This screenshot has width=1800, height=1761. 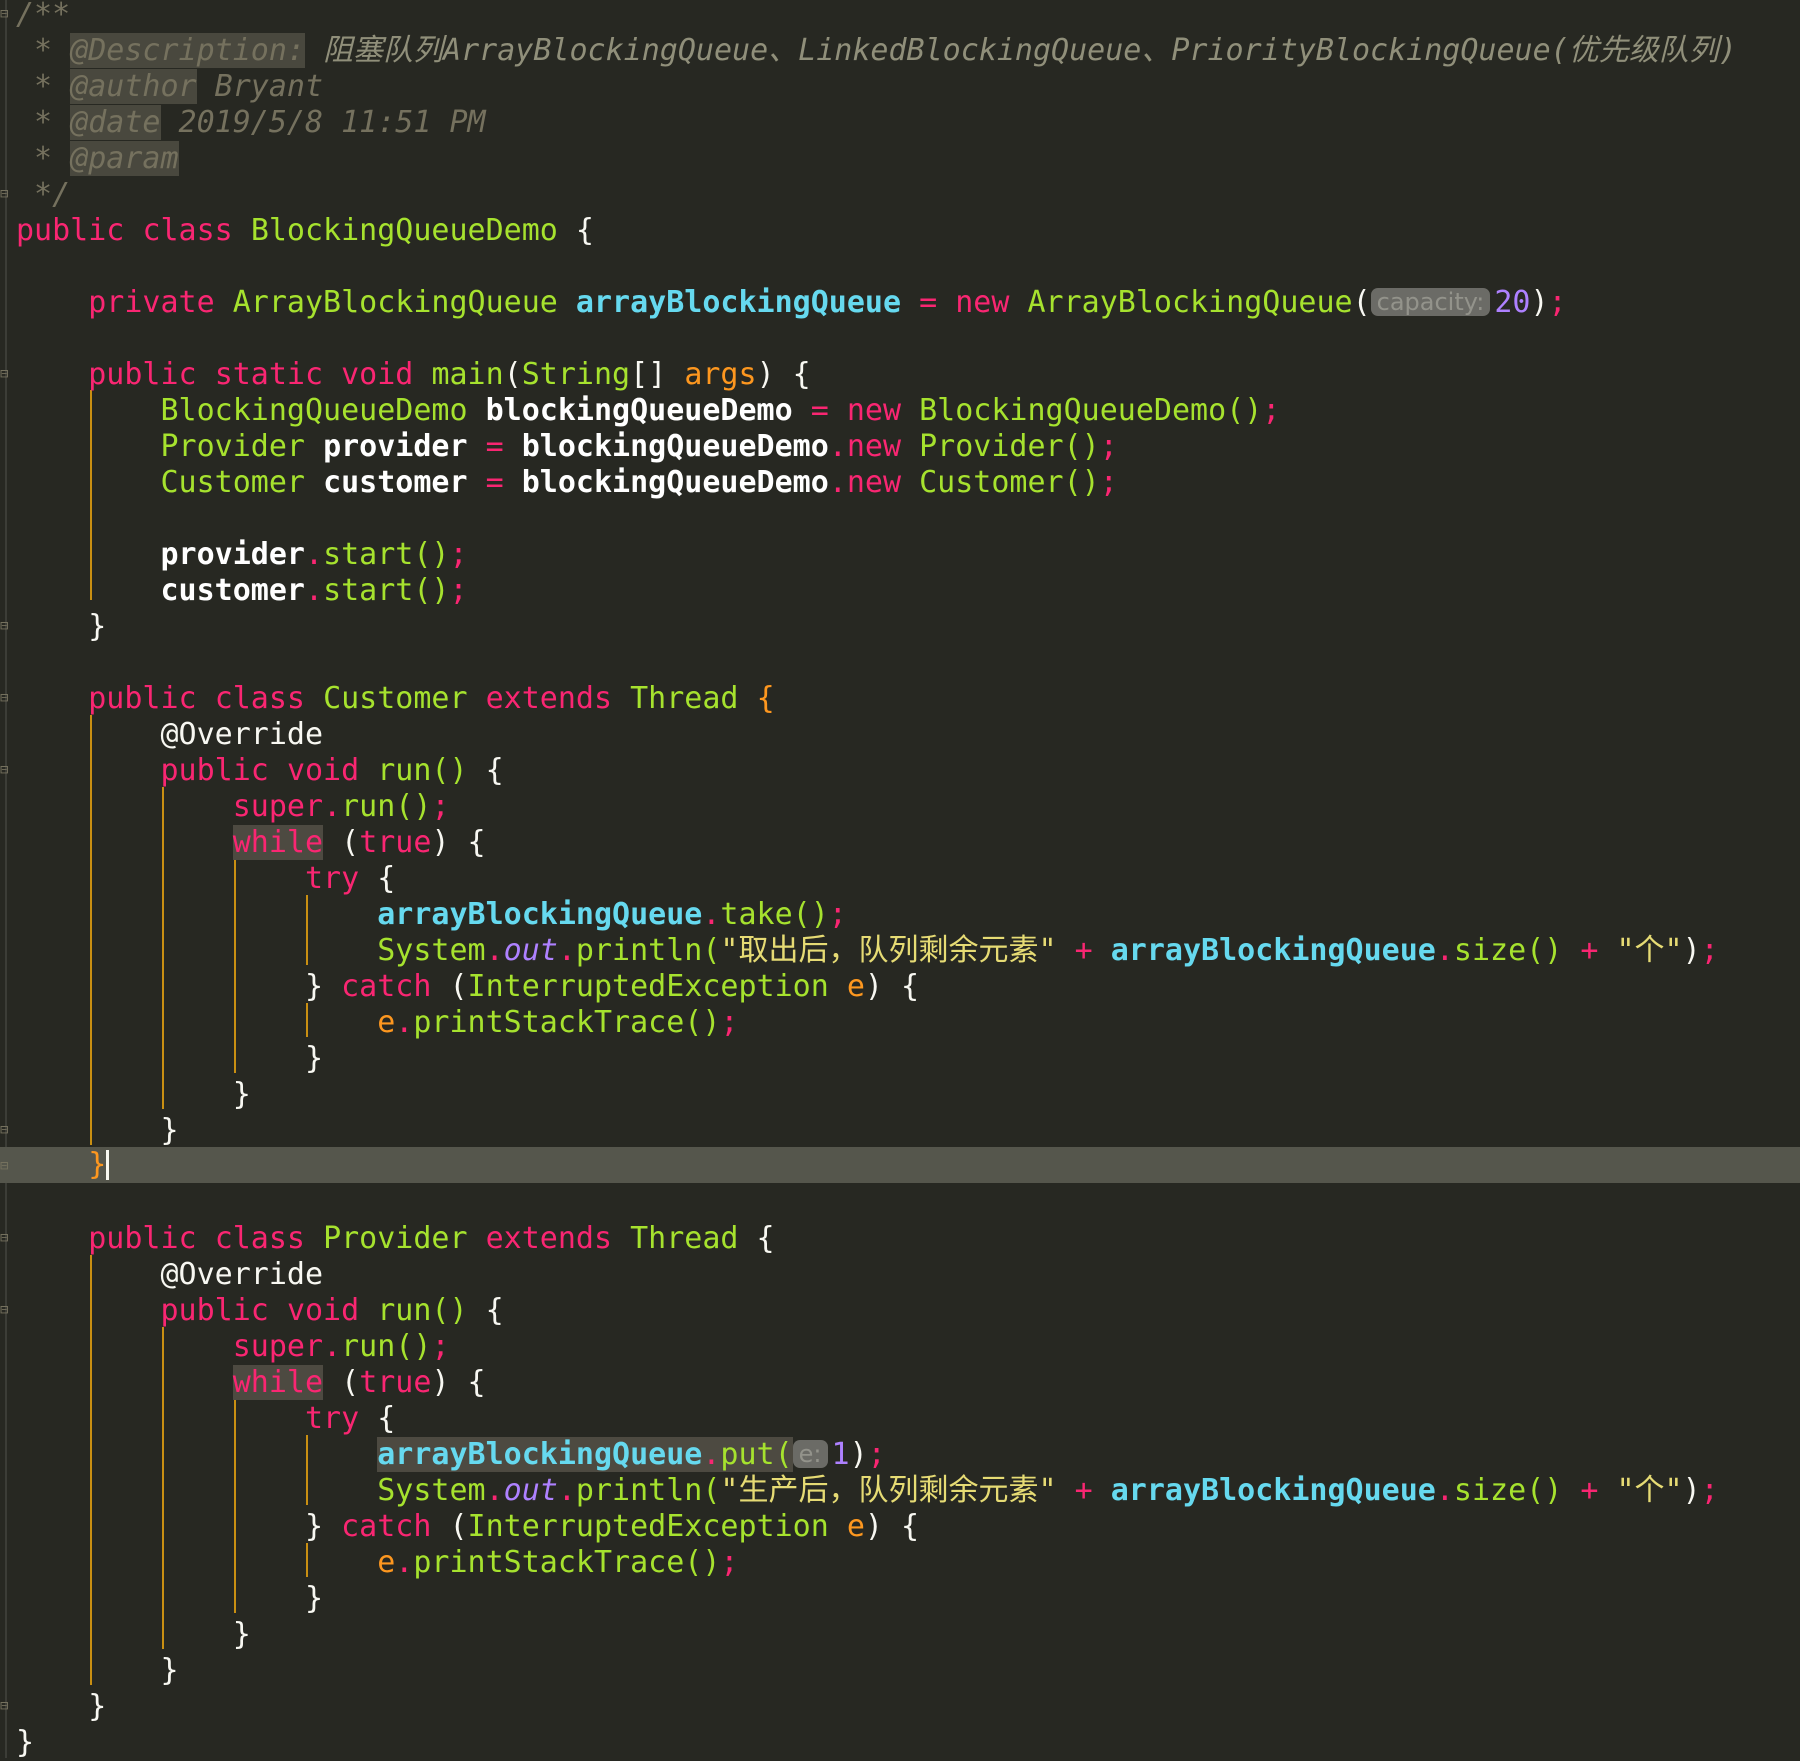 What do you see at coordinates (278, 806) in the screenshot?
I see `keyword: super` at bounding box center [278, 806].